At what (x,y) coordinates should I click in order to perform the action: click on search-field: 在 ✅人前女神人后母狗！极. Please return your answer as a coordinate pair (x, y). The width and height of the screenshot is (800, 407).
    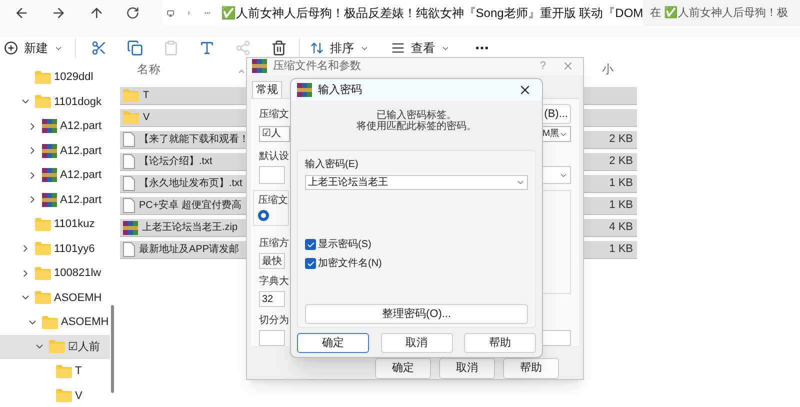
    Looking at the image, I should click on (721, 13).